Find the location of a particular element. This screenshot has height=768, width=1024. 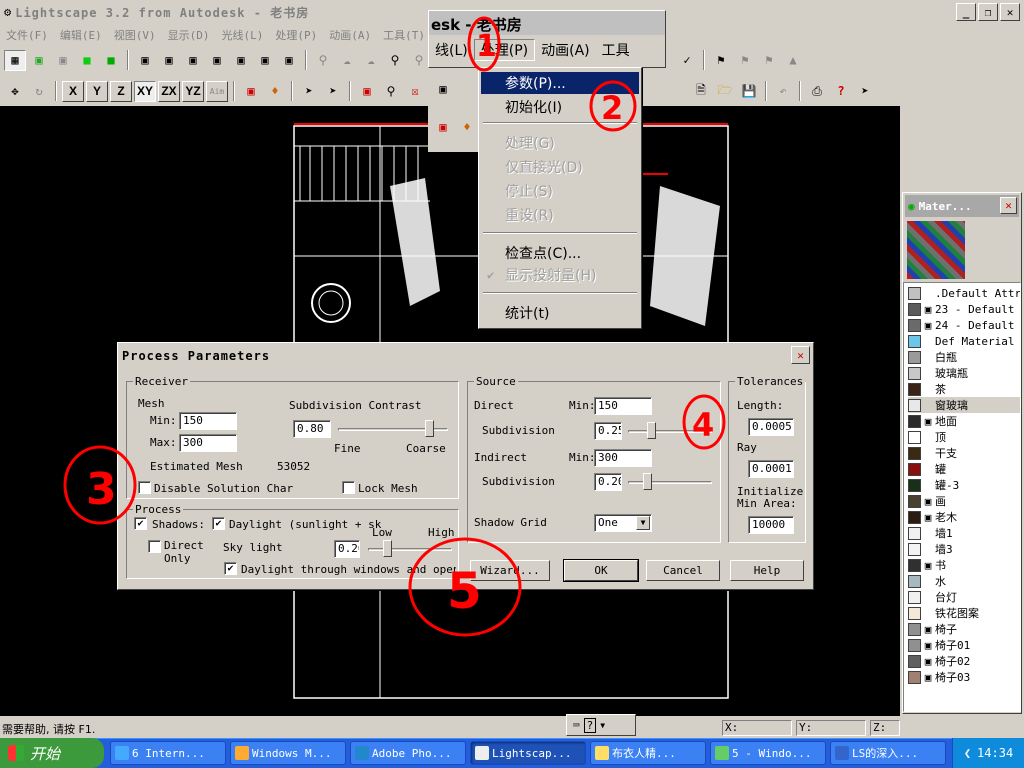

orbit-icon: ☁ is located at coordinates (347, 60).